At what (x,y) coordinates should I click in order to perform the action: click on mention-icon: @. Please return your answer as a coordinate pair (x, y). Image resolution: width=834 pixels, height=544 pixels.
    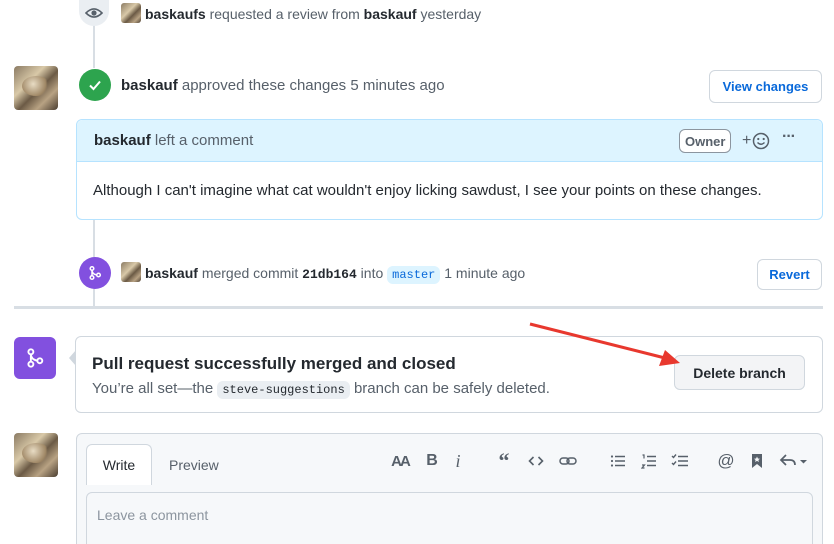
    Looking at the image, I should click on (726, 461).